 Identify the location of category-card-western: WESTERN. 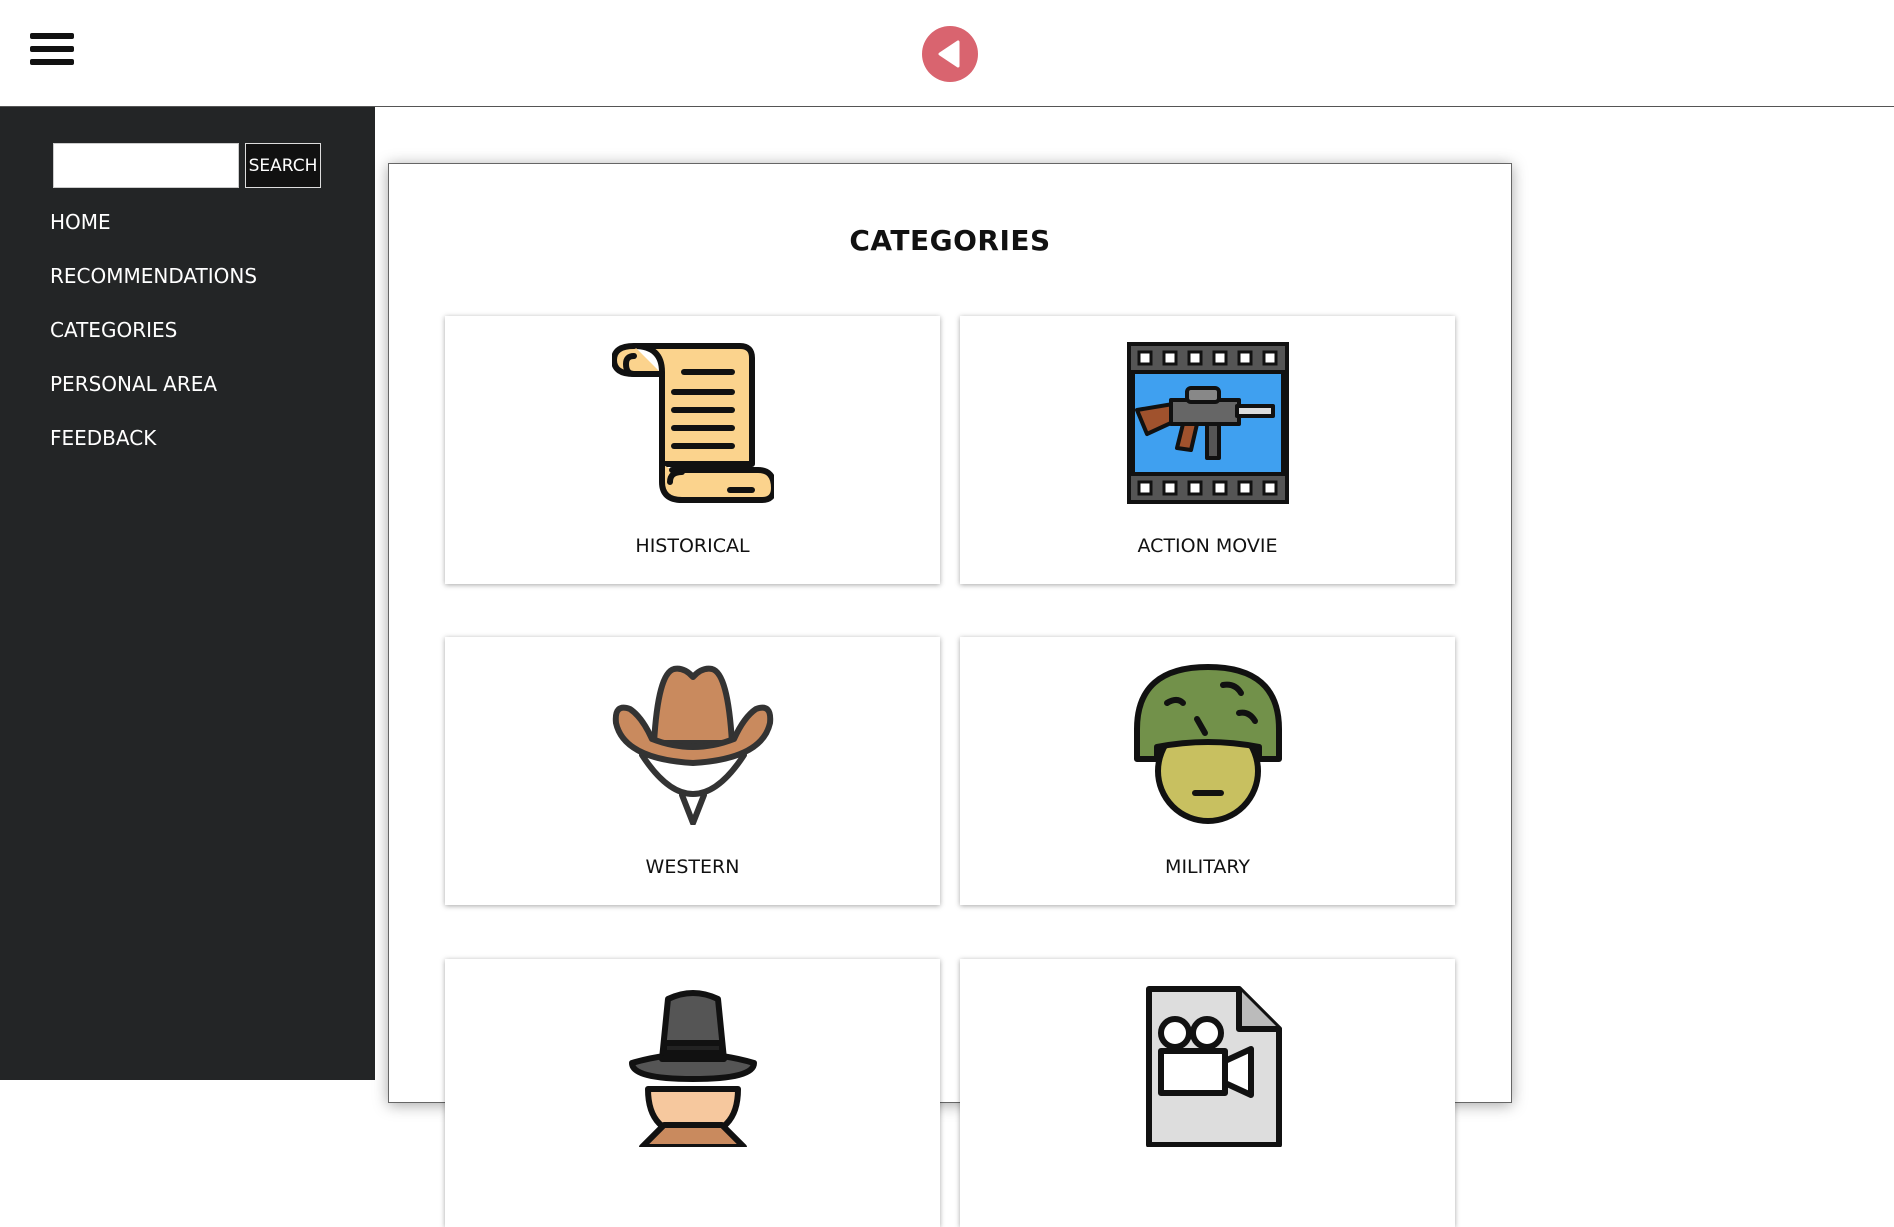
(692, 771).